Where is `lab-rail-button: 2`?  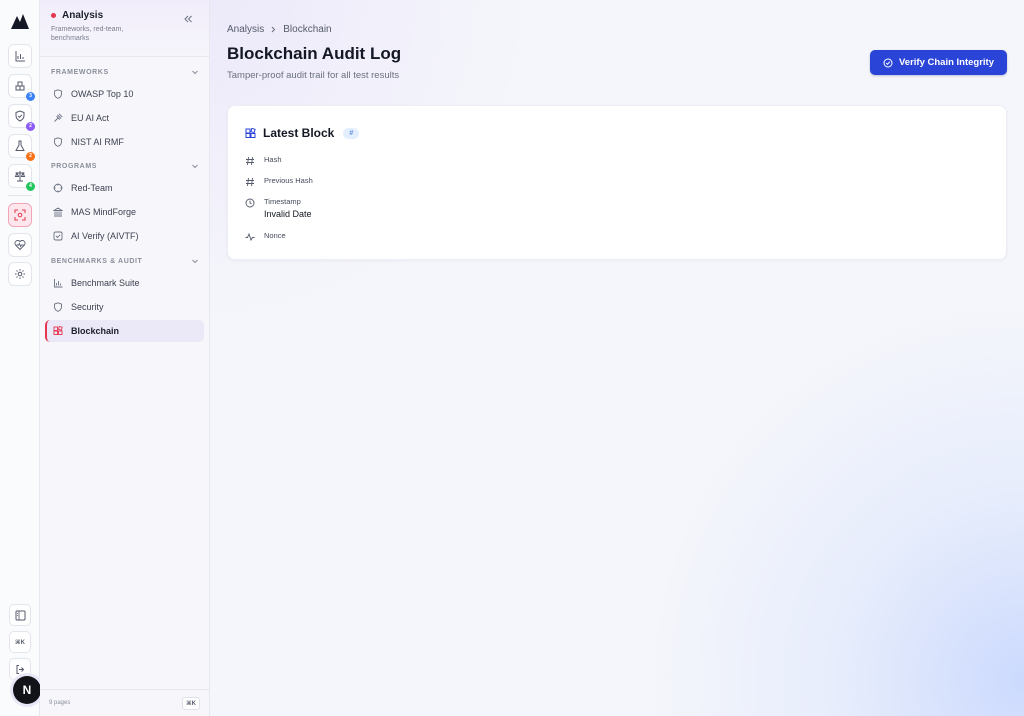 lab-rail-button: 2 is located at coordinates (21, 147).